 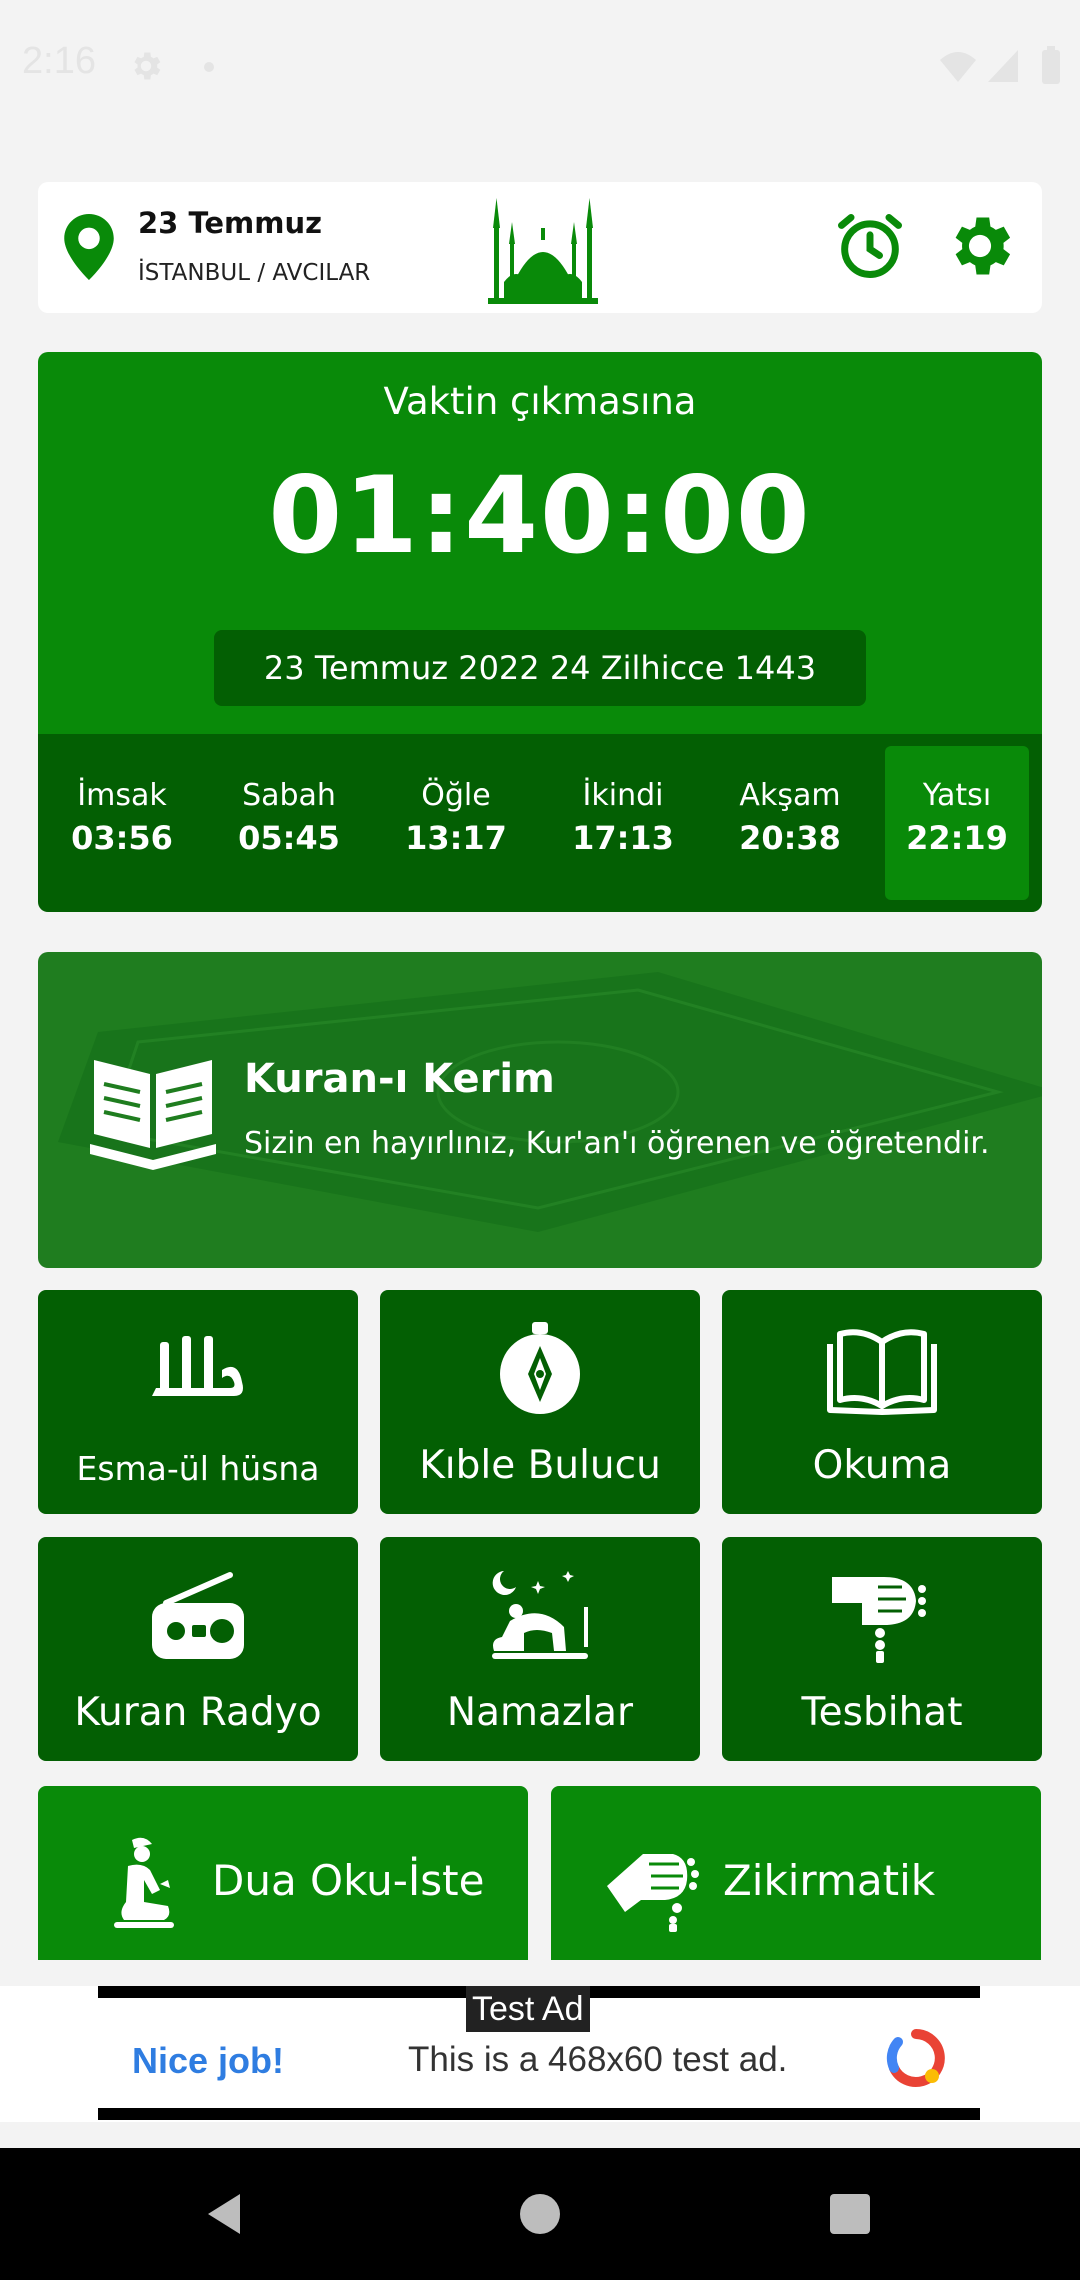 I want to click on ad-text: This is a 468x60 test ad., so click(x=598, y=2059).